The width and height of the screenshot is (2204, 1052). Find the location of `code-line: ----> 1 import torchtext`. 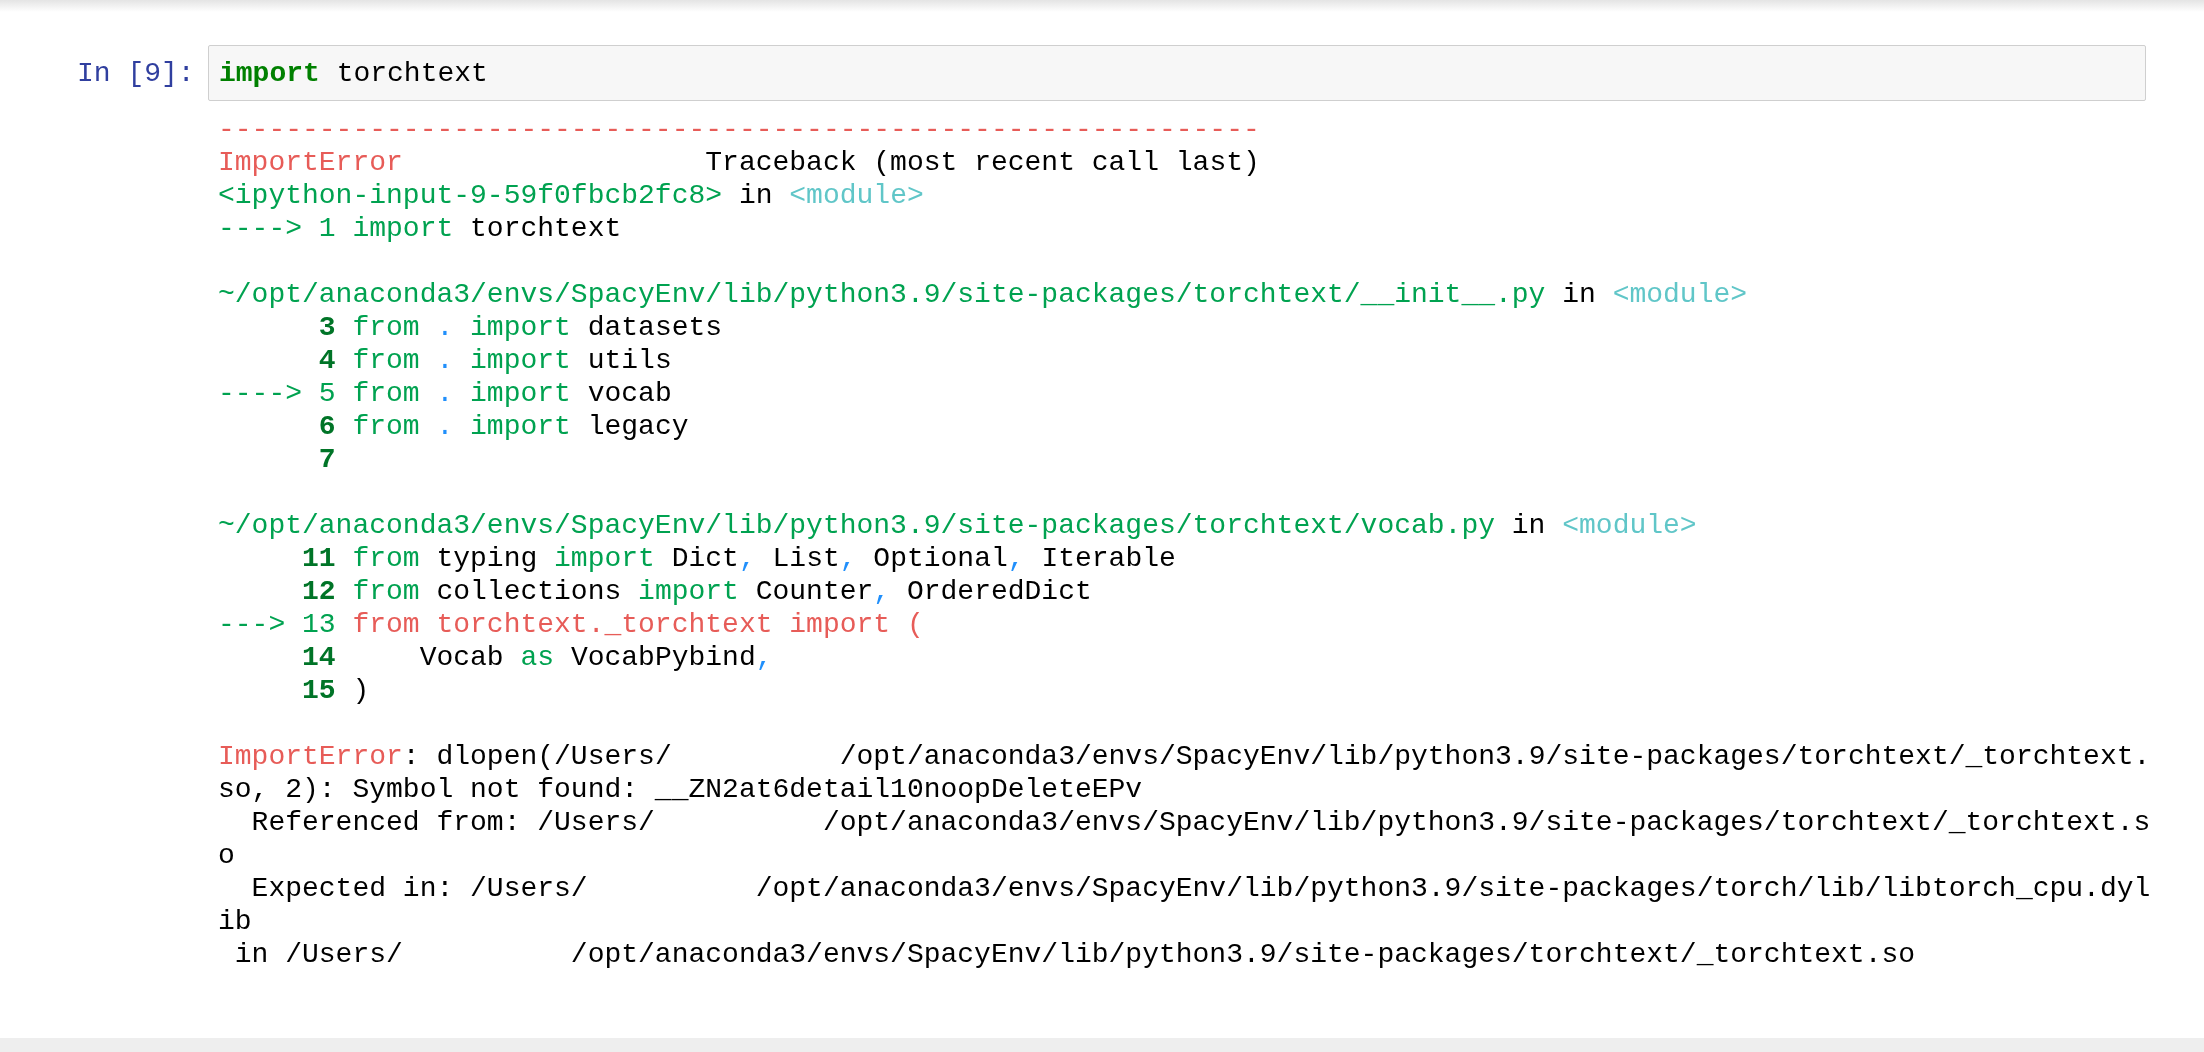

code-line: ----> 1 import torchtext is located at coordinates (420, 228).